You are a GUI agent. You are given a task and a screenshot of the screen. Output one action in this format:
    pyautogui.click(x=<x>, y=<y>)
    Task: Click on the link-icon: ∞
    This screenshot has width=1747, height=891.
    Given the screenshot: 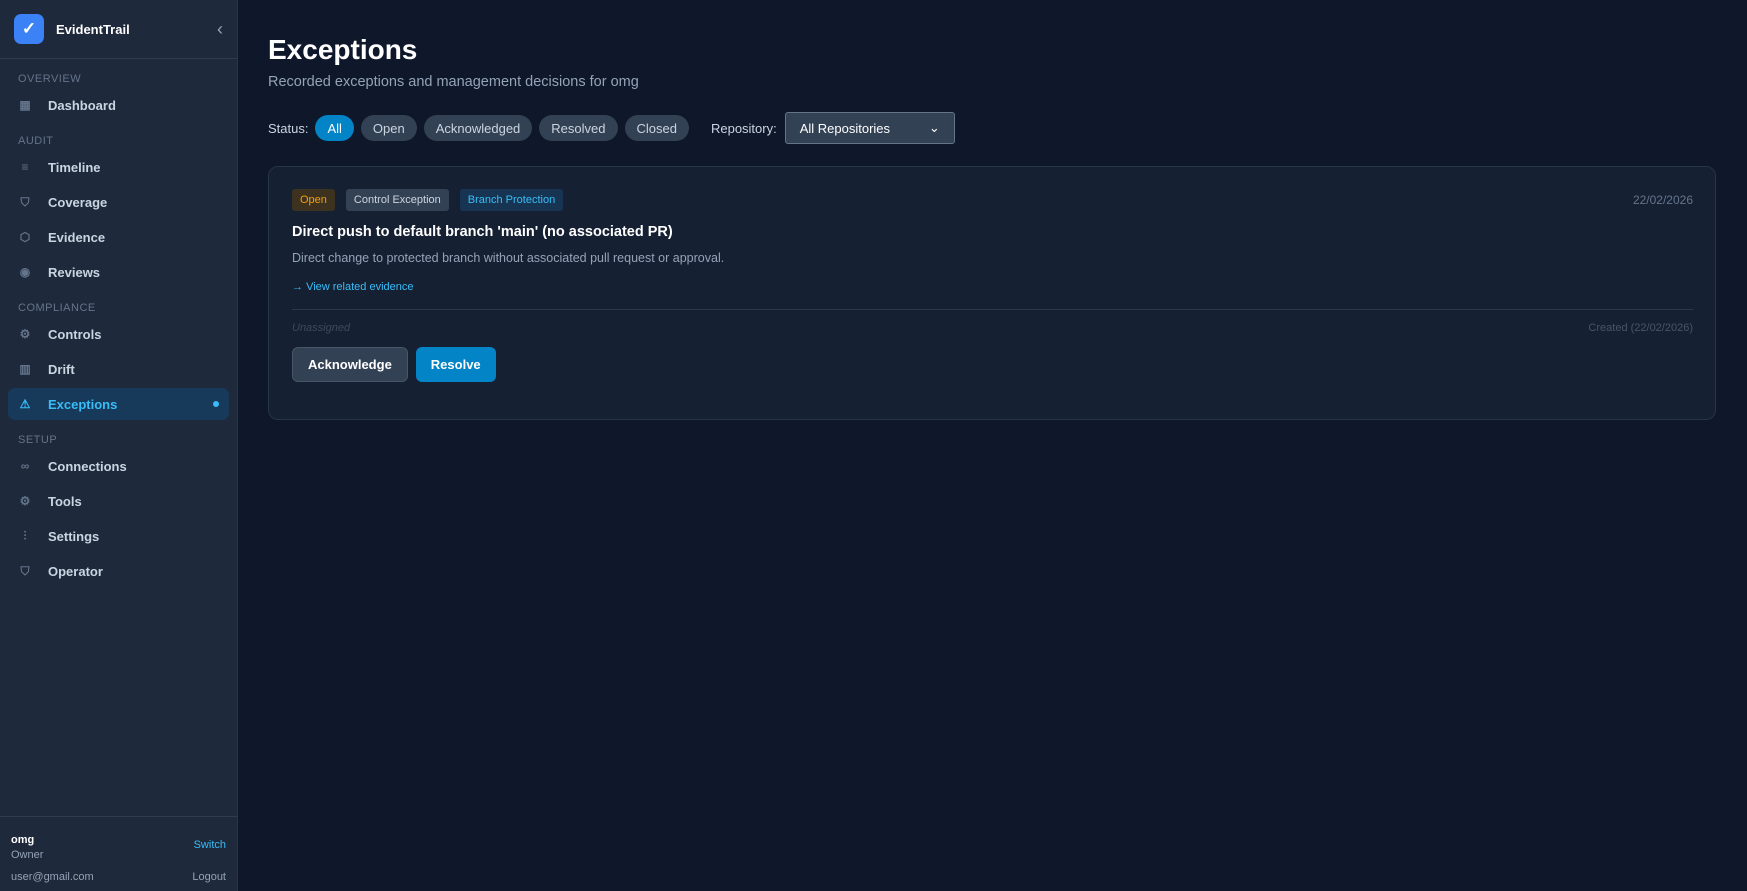 What is the action you would take?
    pyautogui.click(x=25, y=466)
    